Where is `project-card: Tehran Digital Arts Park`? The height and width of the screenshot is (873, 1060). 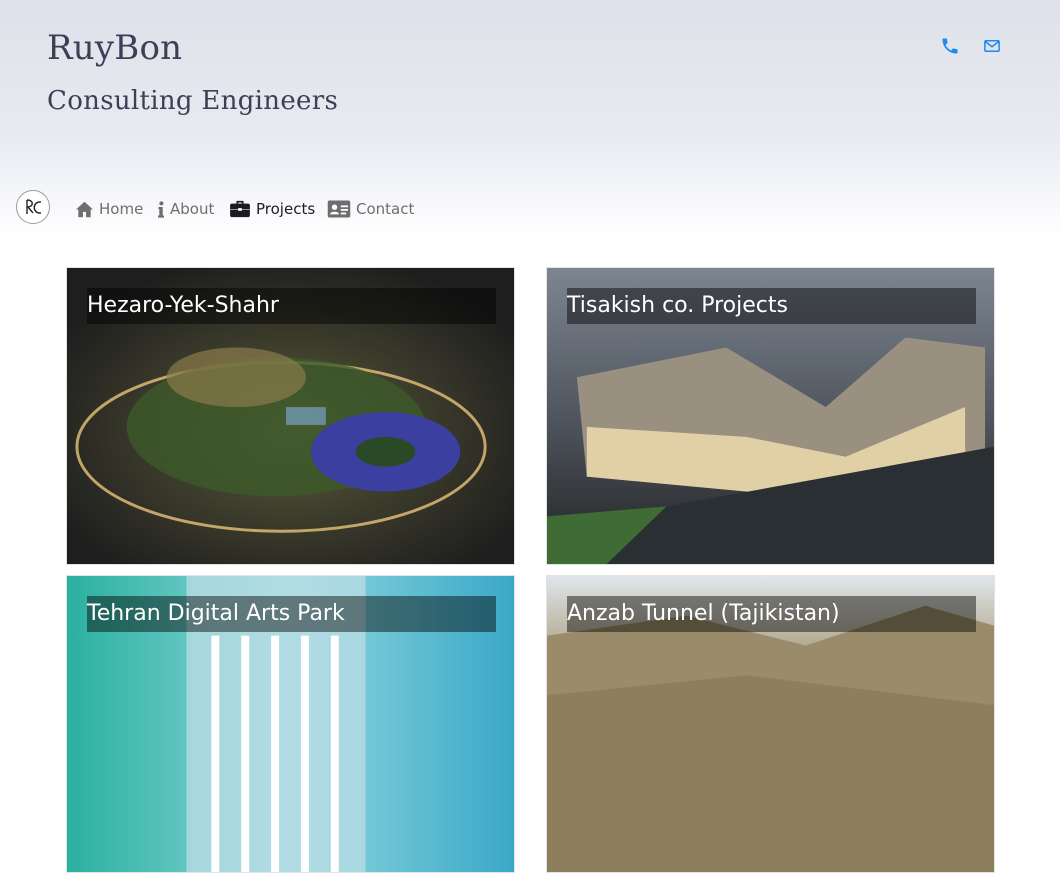 project-card: Tehran Digital Arts Park is located at coordinates (290, 724).